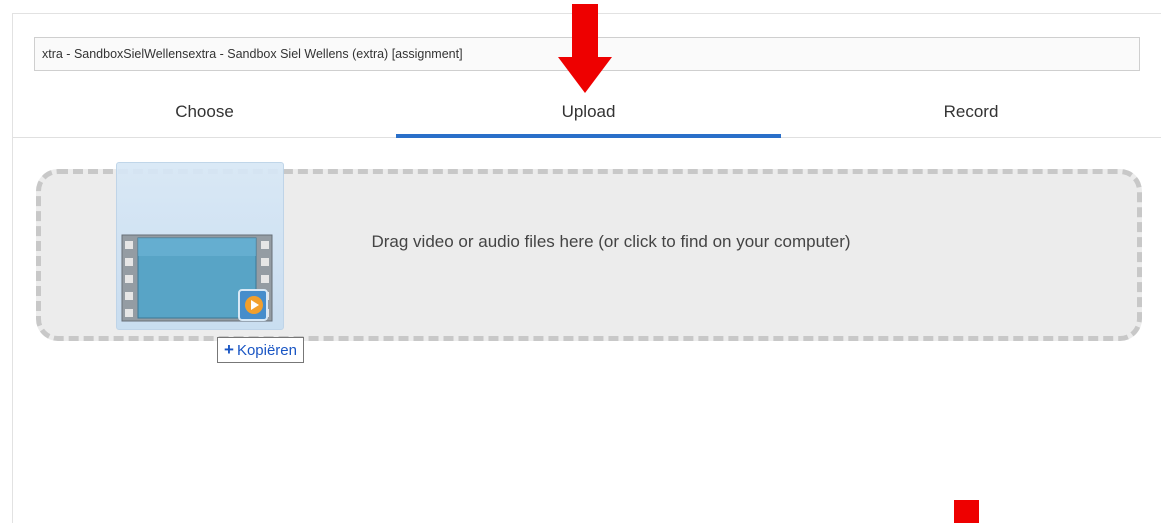 The width and height of the screenshot is (1161, 523). I want to click on video-file-icon, so click(197, 278).